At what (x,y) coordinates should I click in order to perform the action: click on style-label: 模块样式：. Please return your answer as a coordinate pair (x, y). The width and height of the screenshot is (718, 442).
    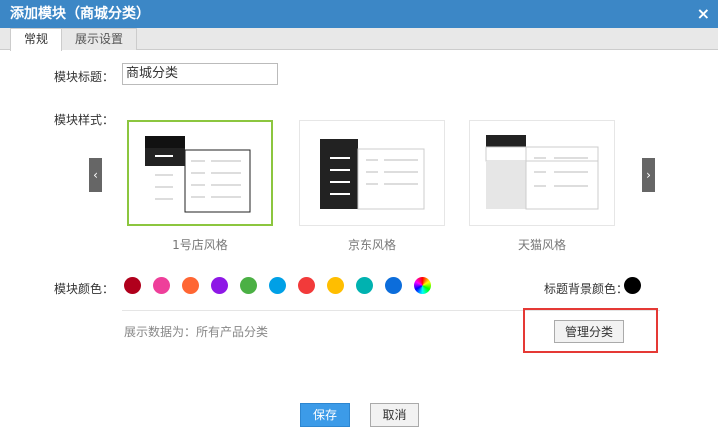
    Looking at the image, I should click on (84, 120).